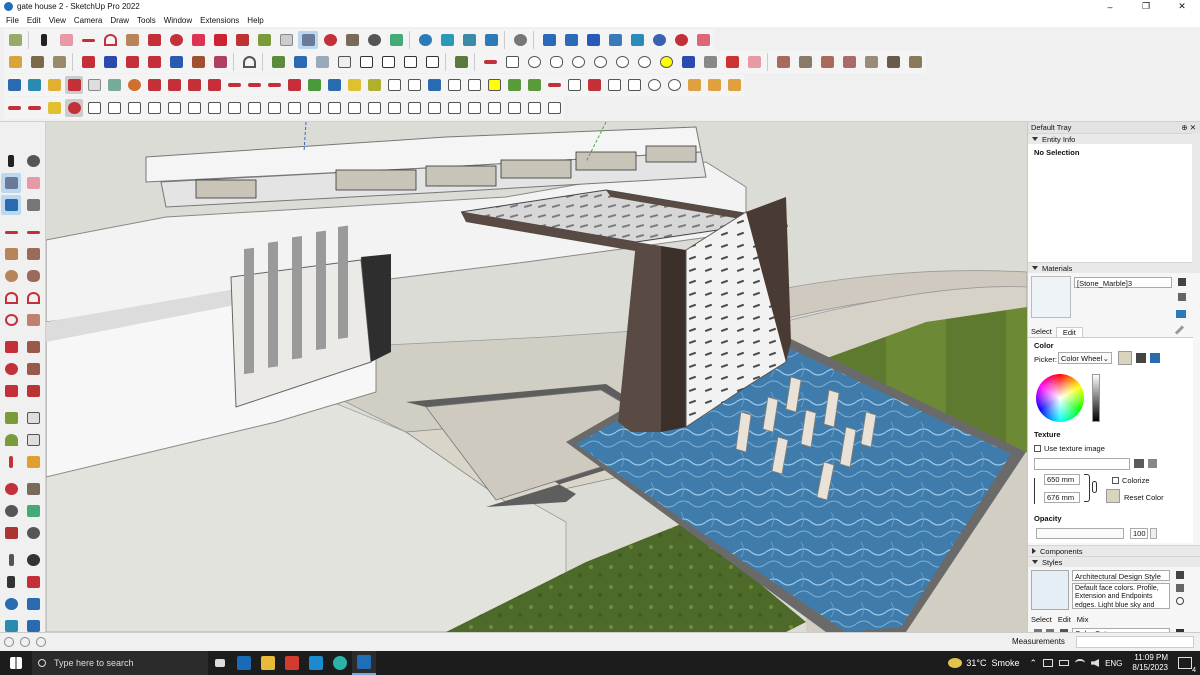  I want to click on acrobat-icon, so click(292, 663).